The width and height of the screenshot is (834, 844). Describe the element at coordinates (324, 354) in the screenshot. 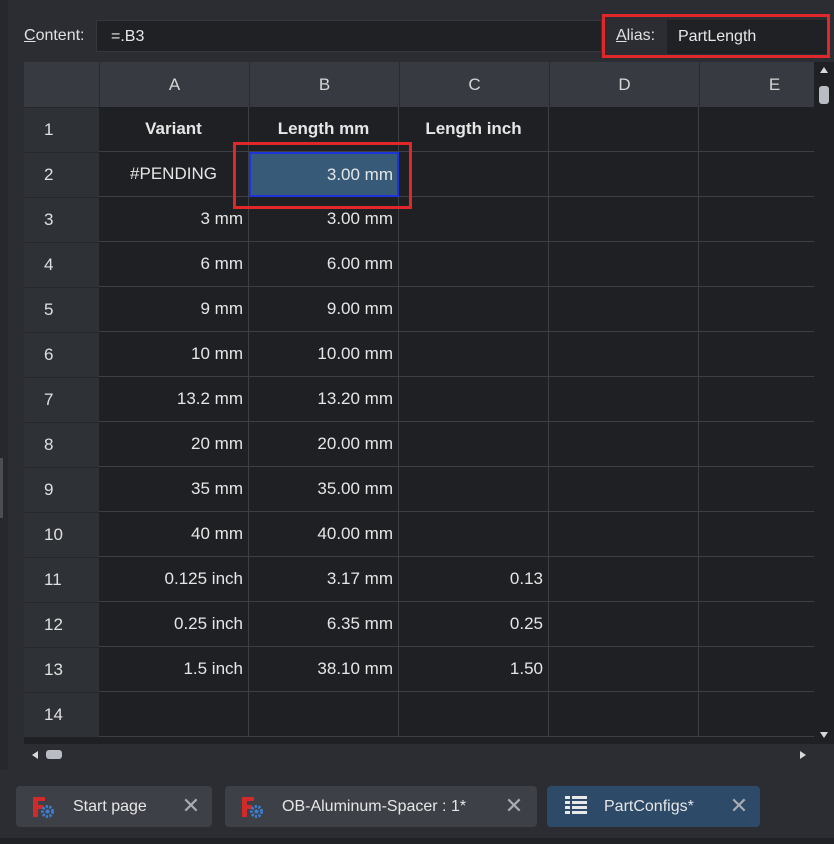

I see `cell-b6: 10.00 mm` at that location.